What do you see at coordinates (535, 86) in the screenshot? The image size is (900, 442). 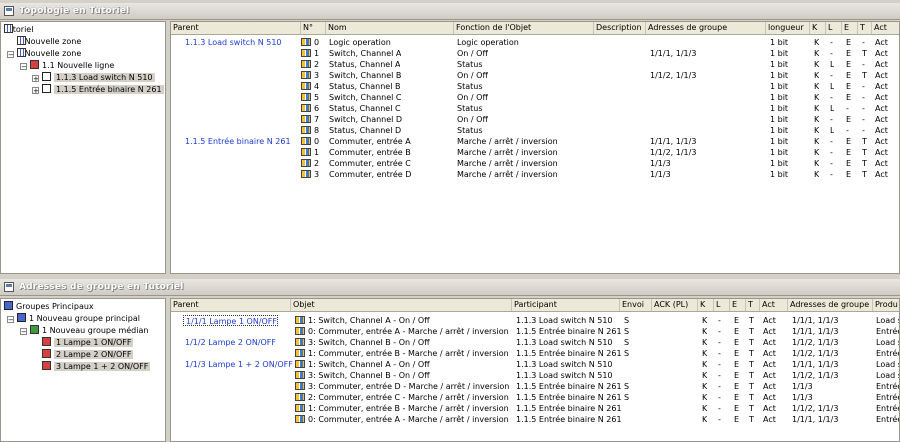 I see `table-row: 4 Status, Channel B Status 1 bit K L E - Act` at bounding box center [535, 86].